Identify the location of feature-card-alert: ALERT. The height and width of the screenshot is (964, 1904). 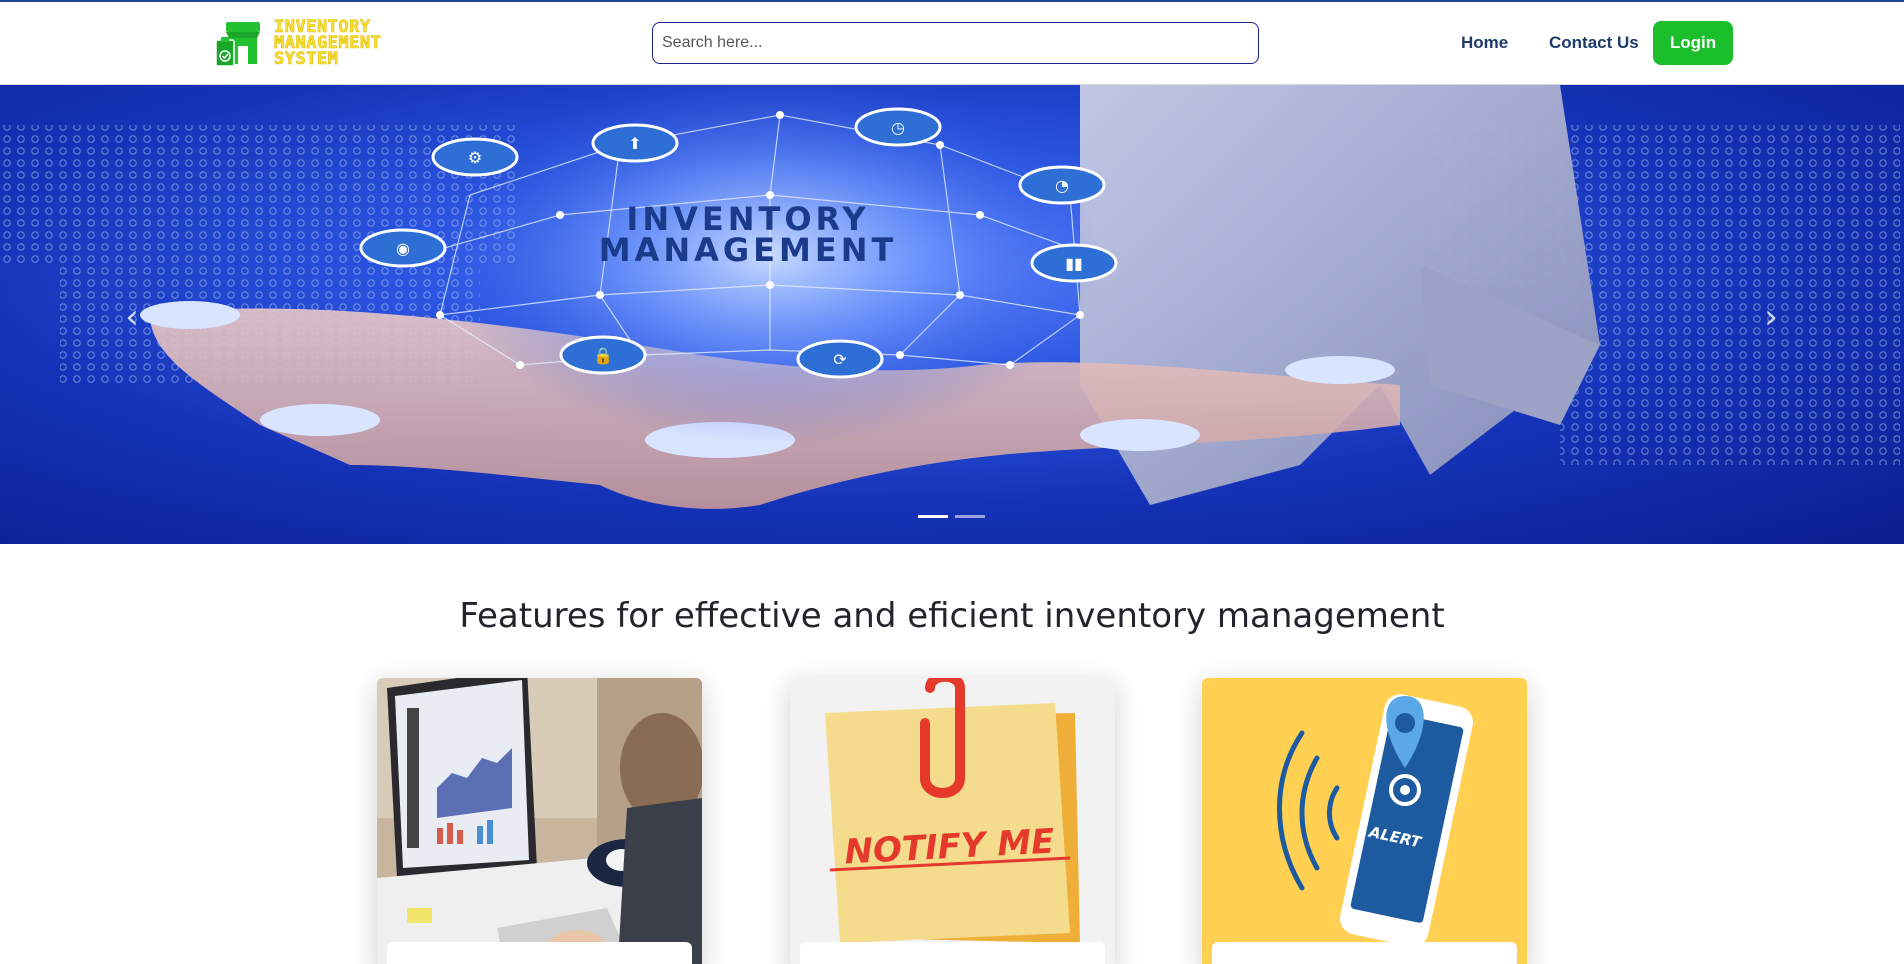
(1364, 821).